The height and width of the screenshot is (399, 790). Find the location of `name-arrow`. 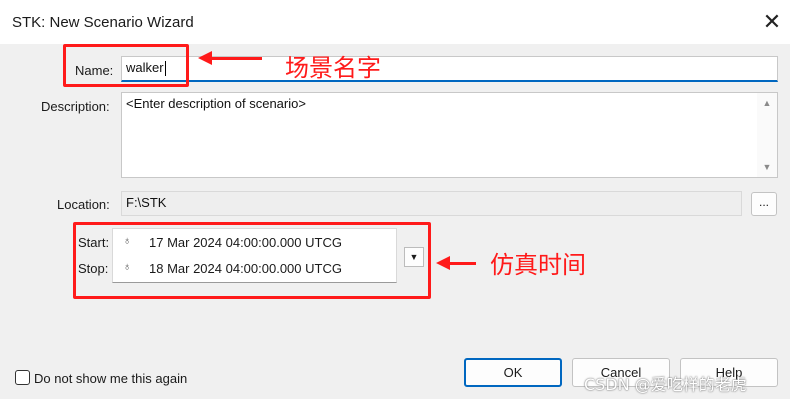

name-arrow is located at coordinates (236, 58).